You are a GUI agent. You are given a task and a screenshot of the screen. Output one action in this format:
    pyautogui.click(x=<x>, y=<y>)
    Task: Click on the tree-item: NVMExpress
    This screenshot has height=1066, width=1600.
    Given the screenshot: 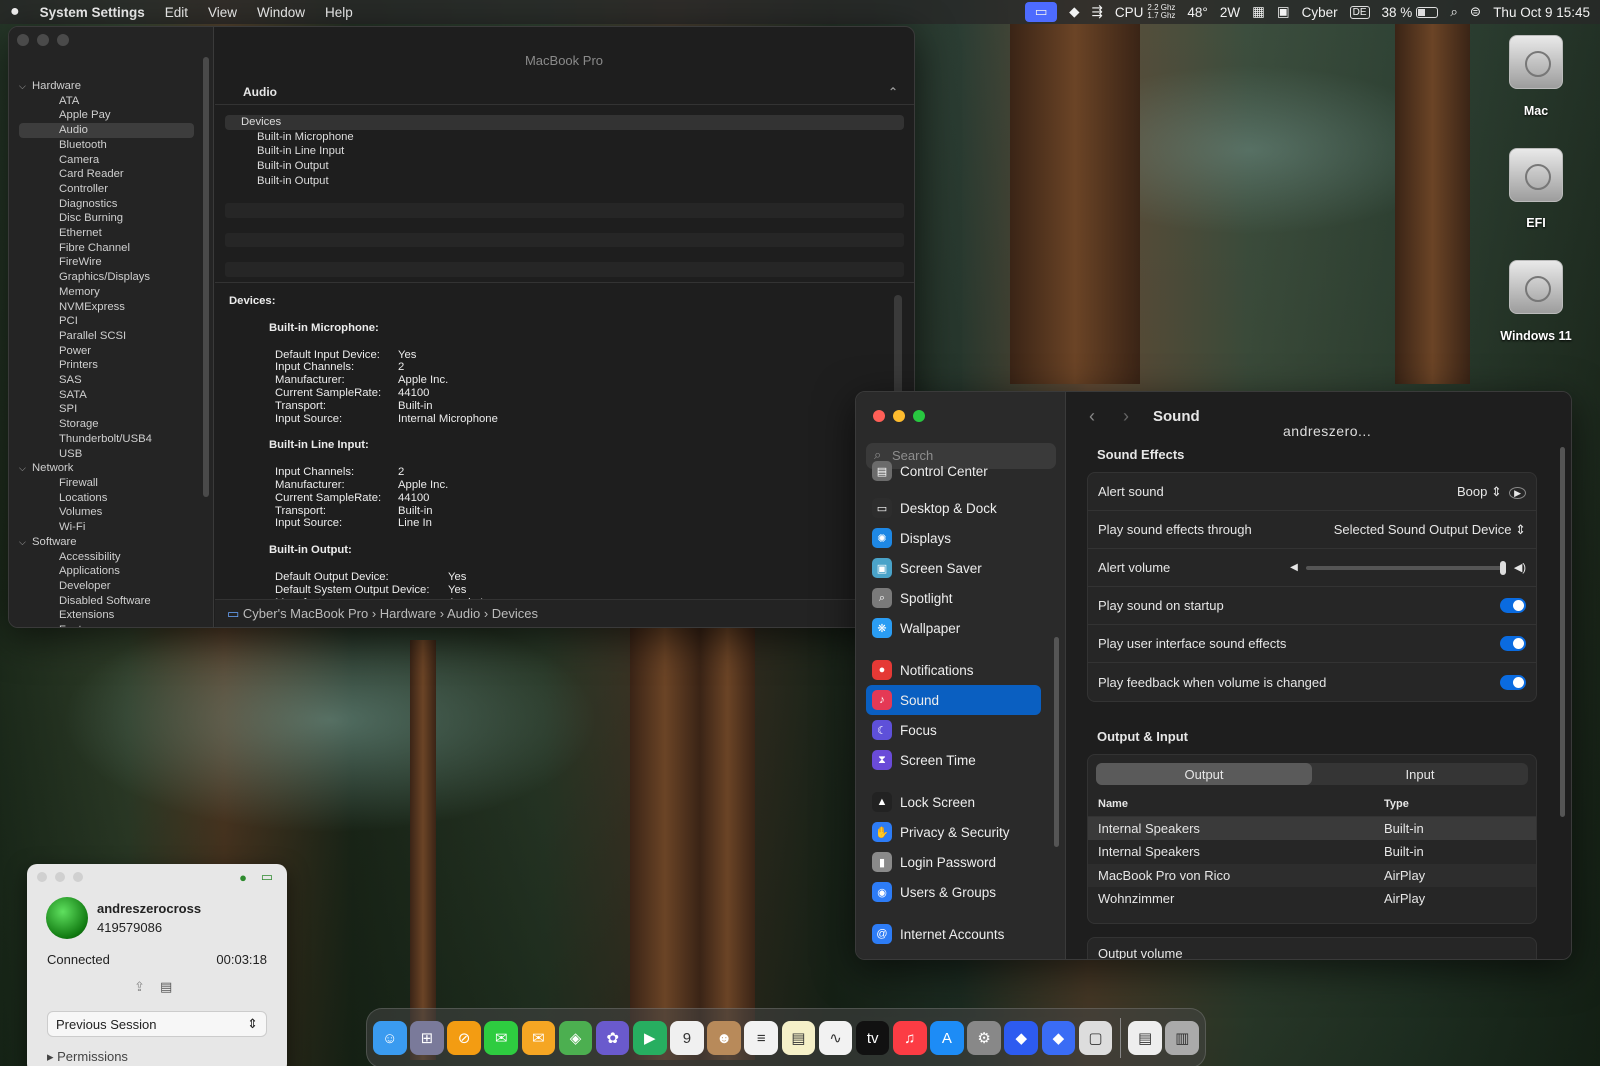 What is the action you would take?
    pyautogui.click(x=106, y=307)
    